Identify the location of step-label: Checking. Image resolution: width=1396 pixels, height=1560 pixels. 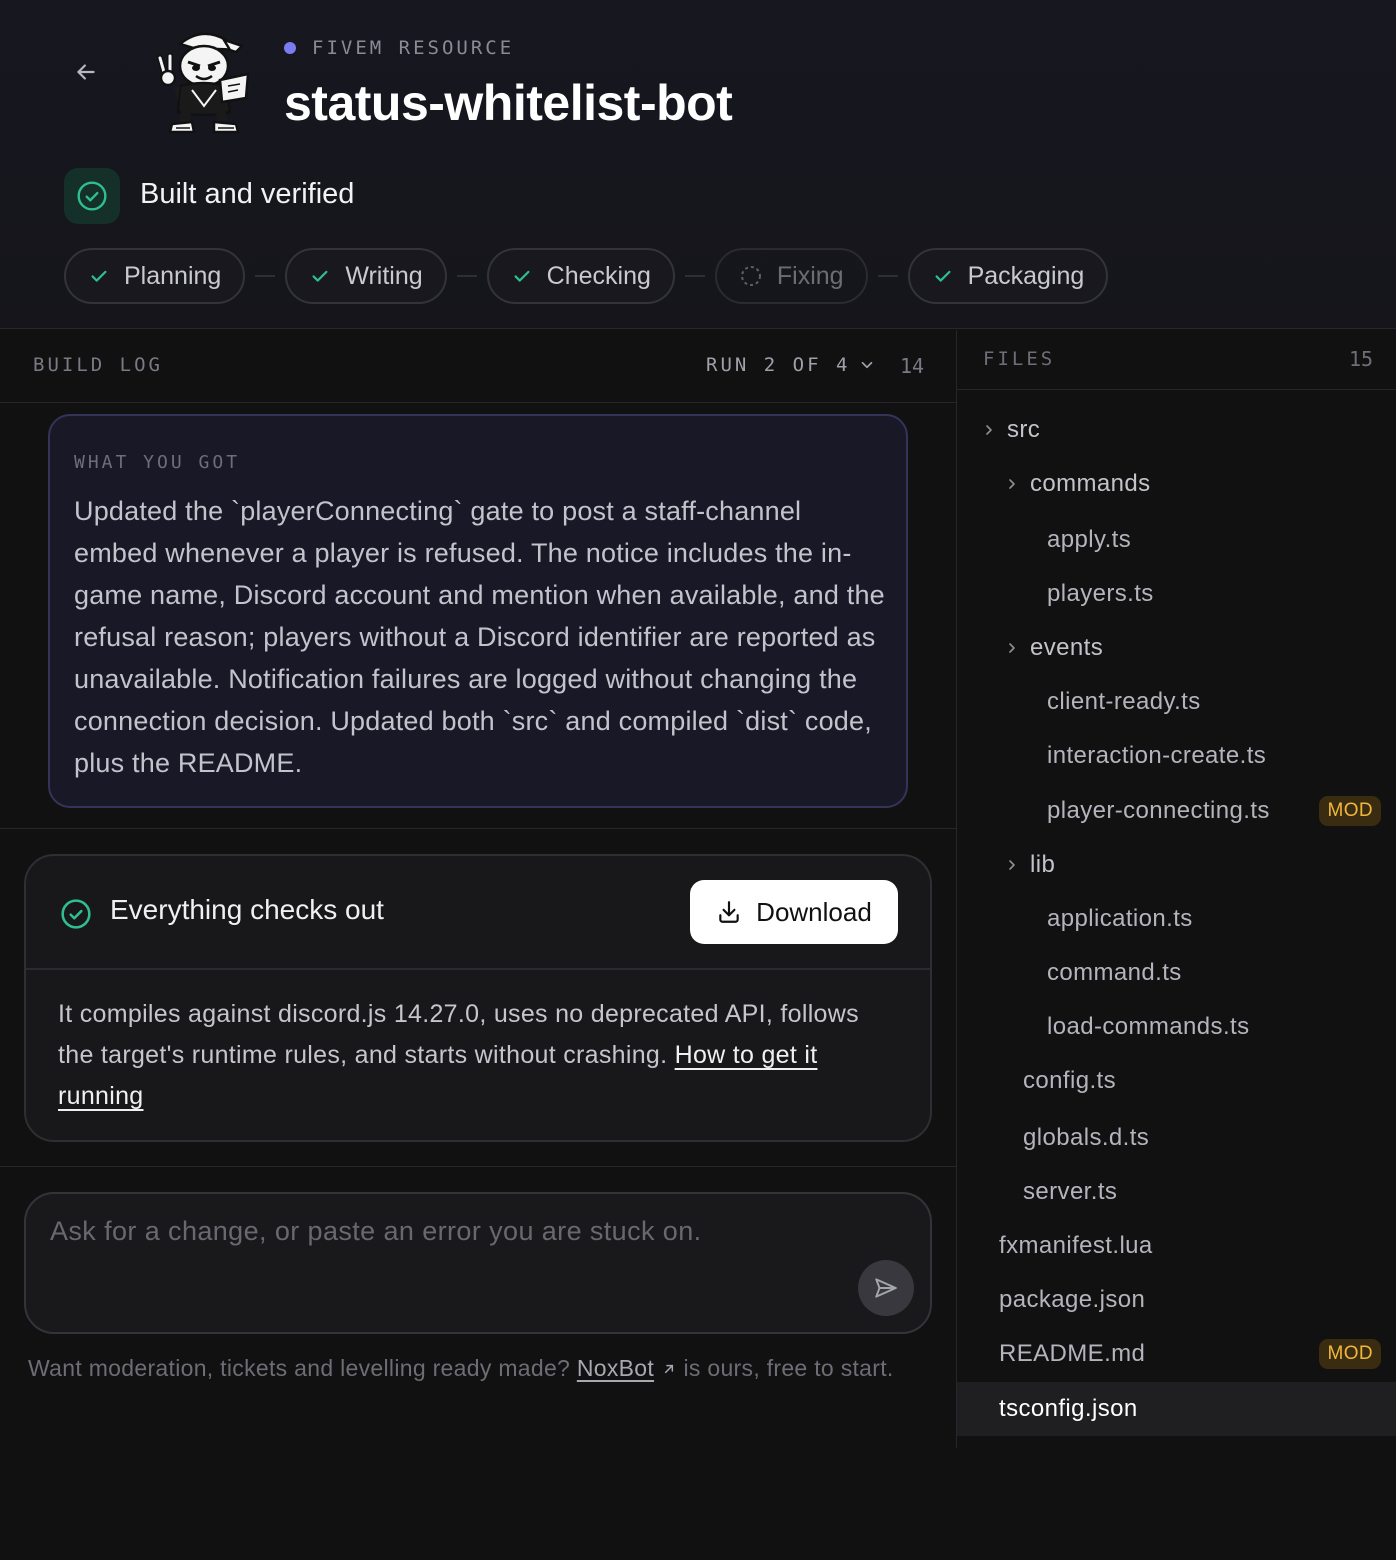
(598, 275).